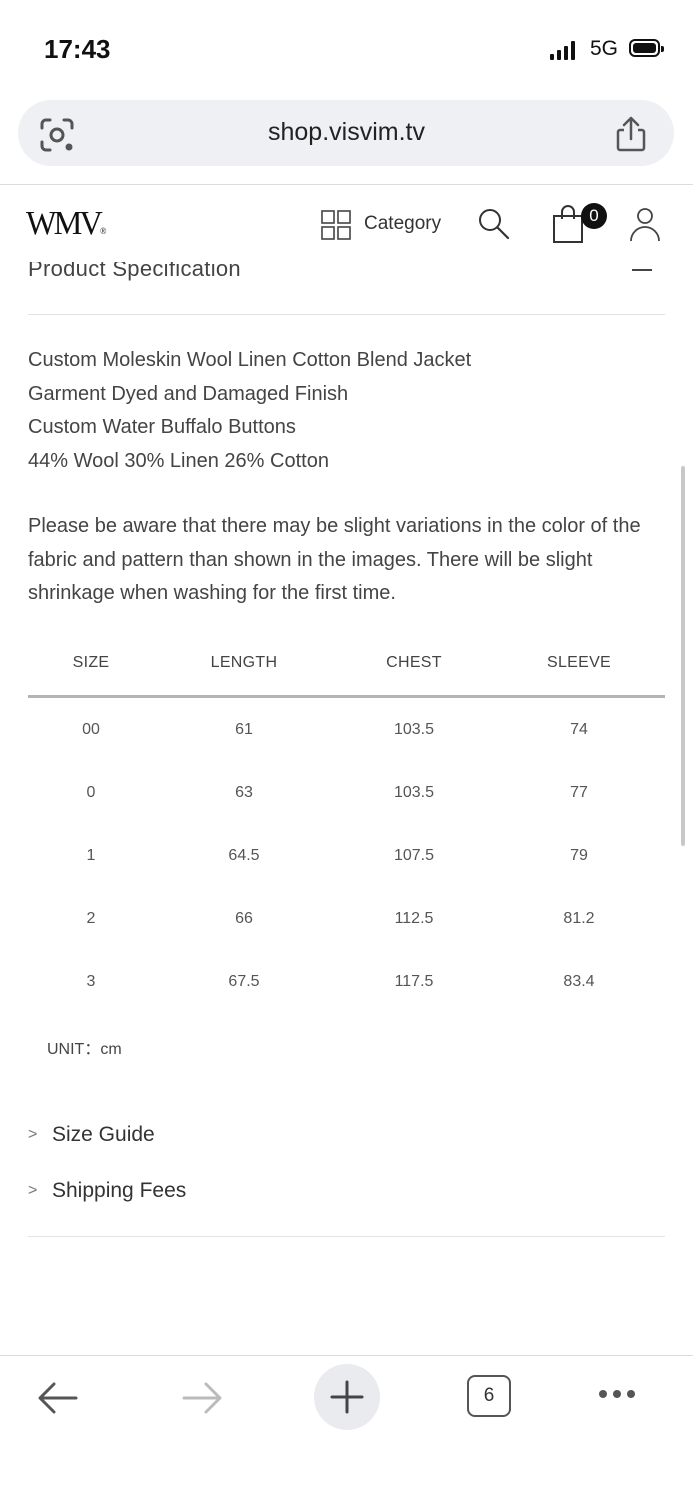  What do you see at coordinates (336, 227) in the screenshot?
I see `grid-icon` at bounding box center [336, 227].